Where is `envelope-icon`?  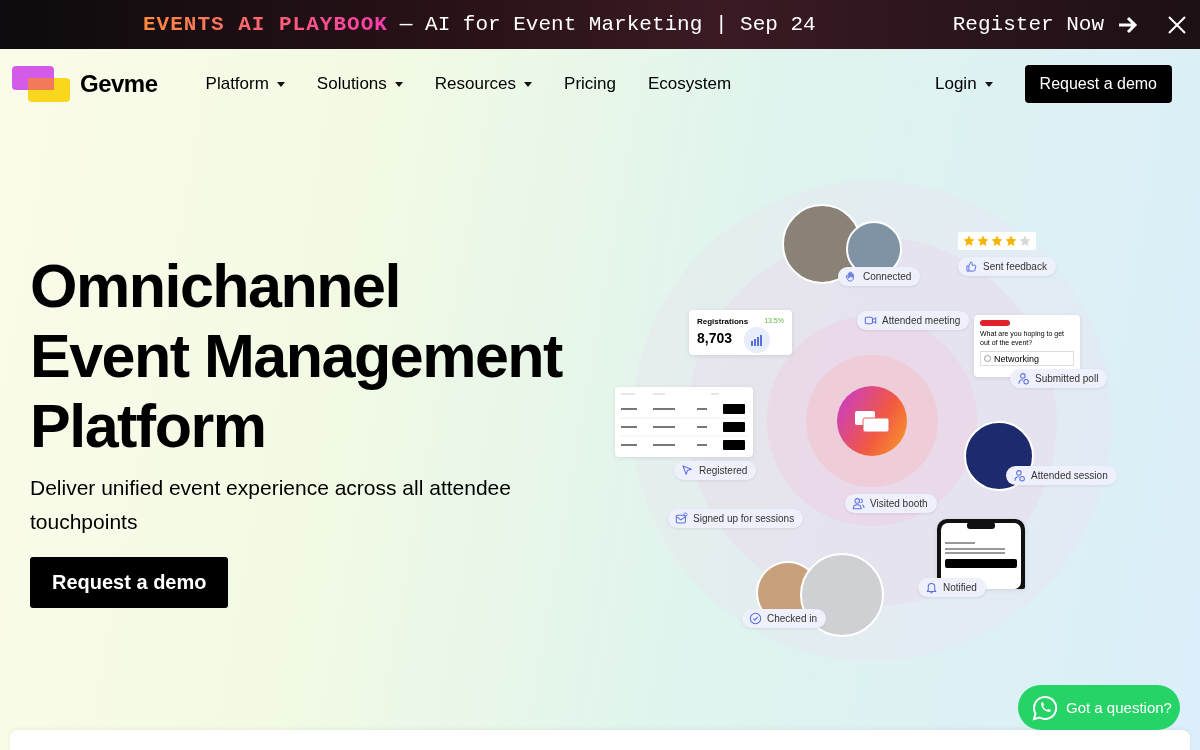
envelope-icon is located at coordinates (681, 518).